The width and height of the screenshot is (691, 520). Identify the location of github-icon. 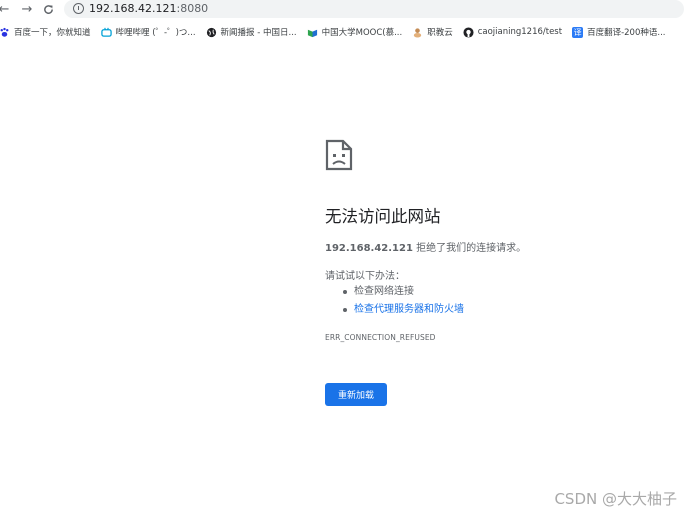
(468, 32).